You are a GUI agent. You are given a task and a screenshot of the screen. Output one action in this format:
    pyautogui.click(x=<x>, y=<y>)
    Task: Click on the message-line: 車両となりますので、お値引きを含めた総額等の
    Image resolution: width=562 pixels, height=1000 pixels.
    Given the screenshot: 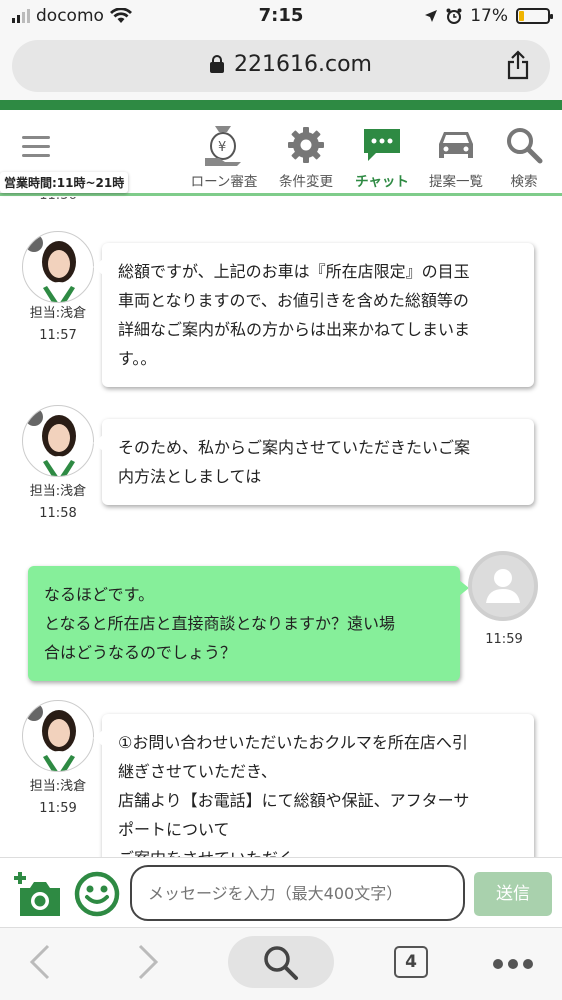 What is the action you would take?
    pyautogui.click(x=293, y=300)
    